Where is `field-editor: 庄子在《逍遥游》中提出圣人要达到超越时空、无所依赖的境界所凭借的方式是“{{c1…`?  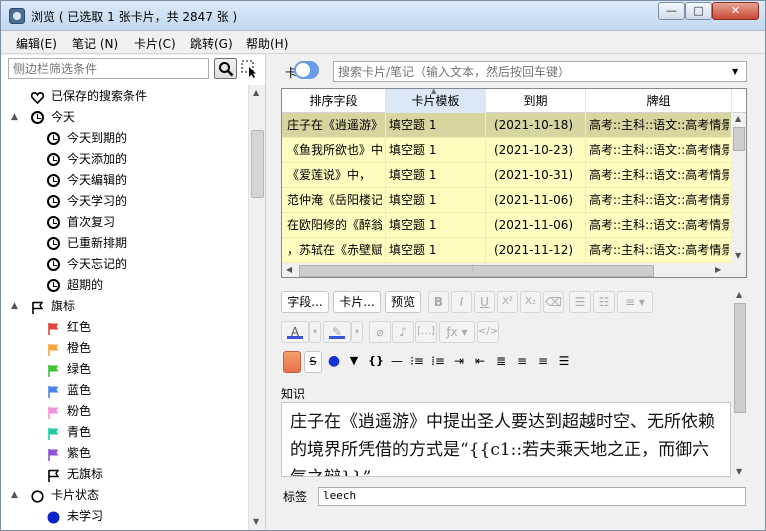
field-editor: 庄子在《逍遥游》中提出圣人要达到超越时空、无所依赖的境界所凭借的方式是“{{c1… is located at coordinates (506, 439).